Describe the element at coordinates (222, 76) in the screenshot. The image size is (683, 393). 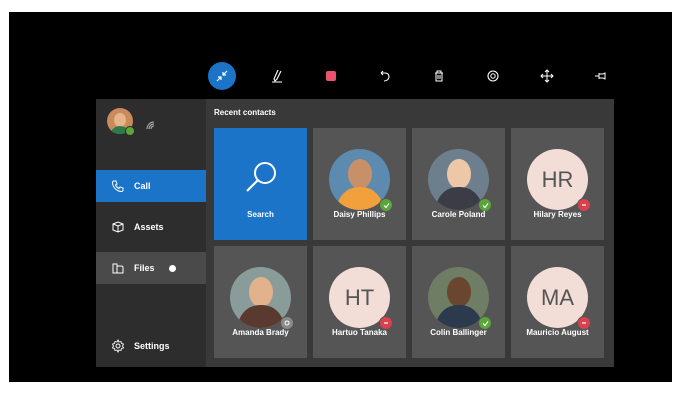
I see `collapse-icon` at that location.